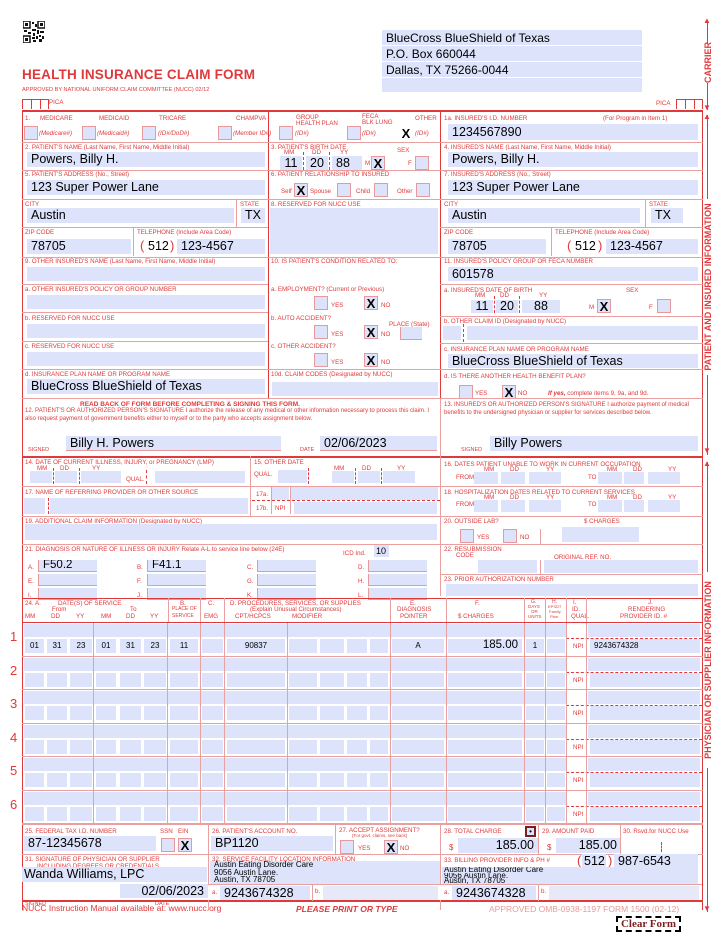 This screenshot has width=728, height=942. What do you see at coordinates (221, 246) in the screenshot?
I see `patient-phone-input: 123-4567` at bounding box center [221, 246].